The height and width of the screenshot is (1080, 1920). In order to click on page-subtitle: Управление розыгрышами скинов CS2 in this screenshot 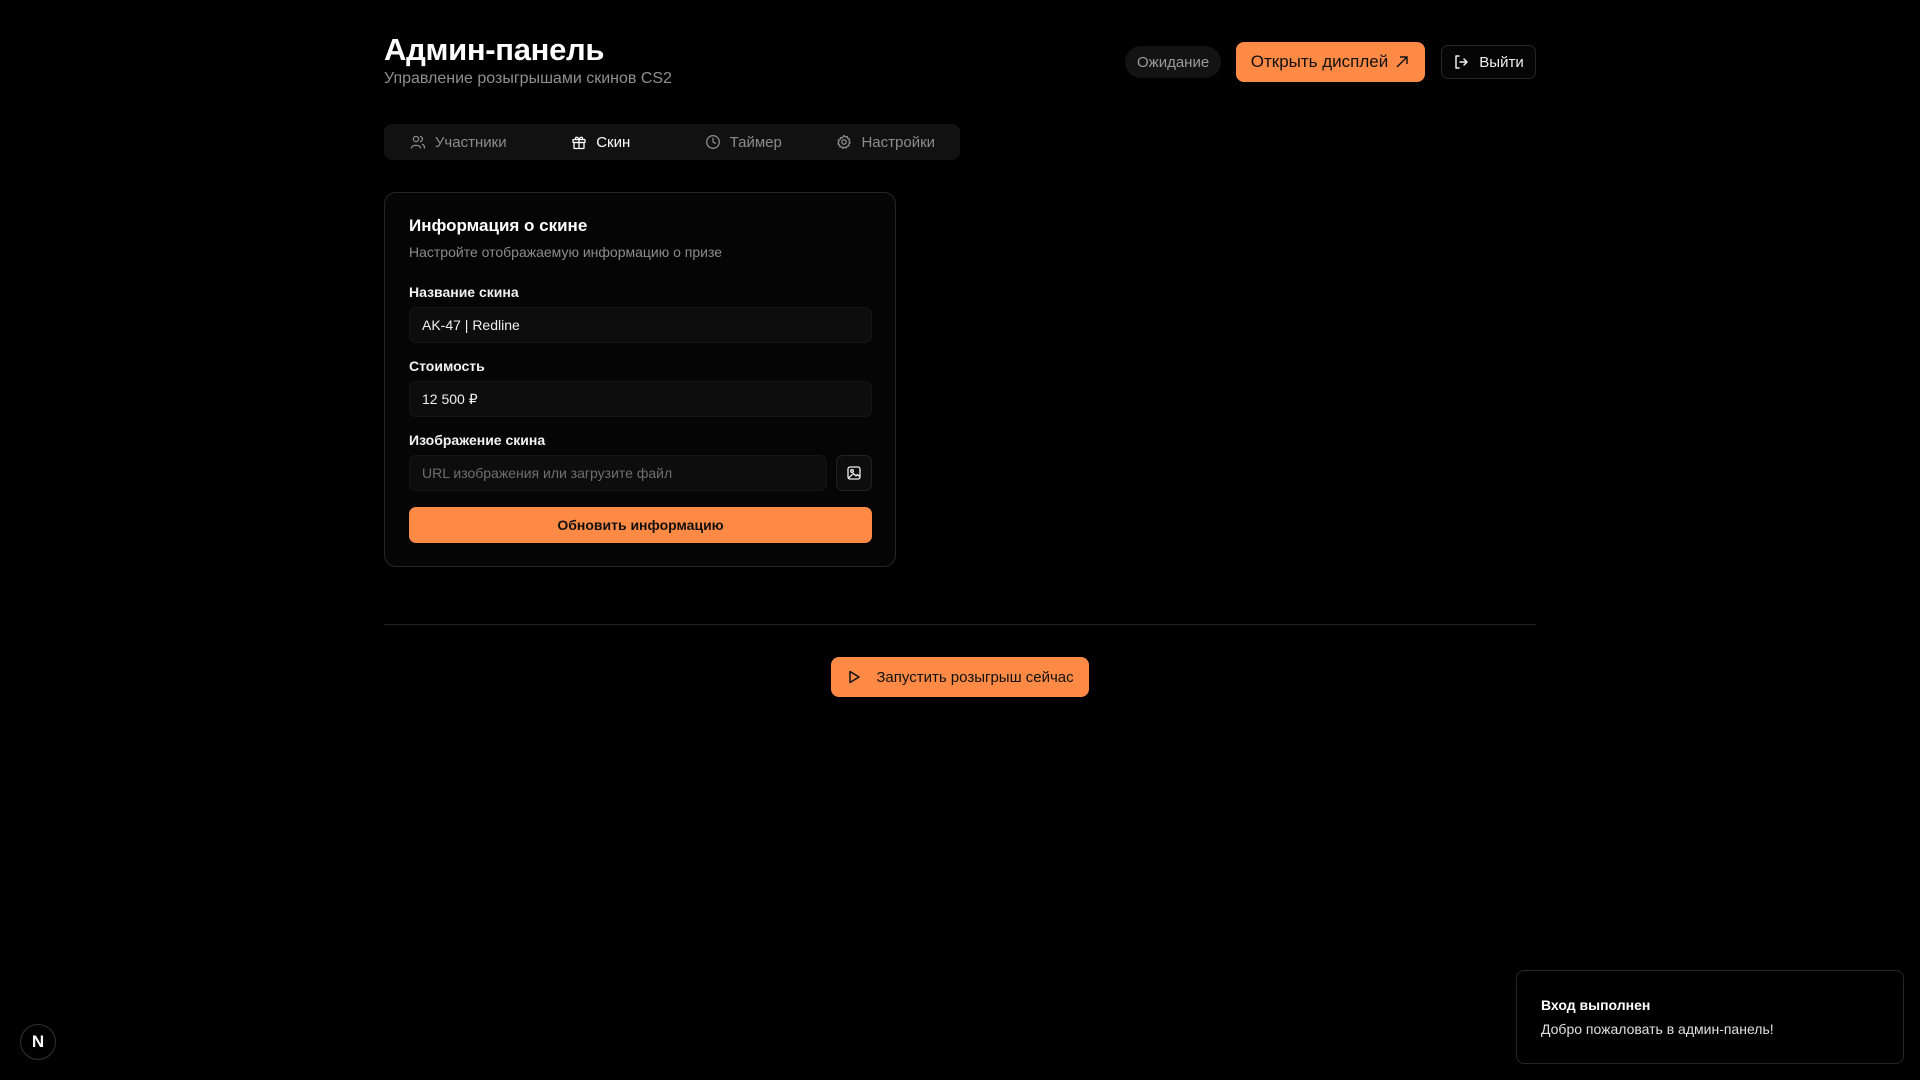, I will do `click(528, 78)`.